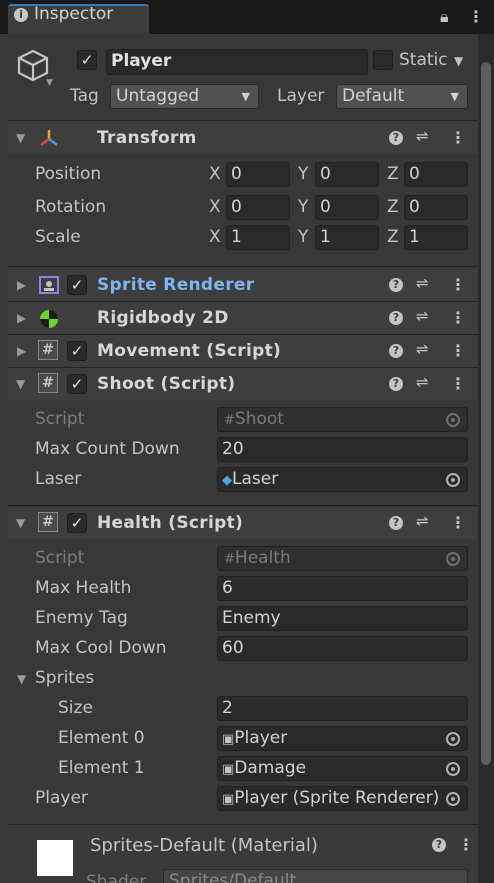 The height and width of the screenshot is (883, 494). What do you see at coordinates (33, 65) in the screenshot?
I see `gameobject-cube-icon` at bounding box center [33, 65].